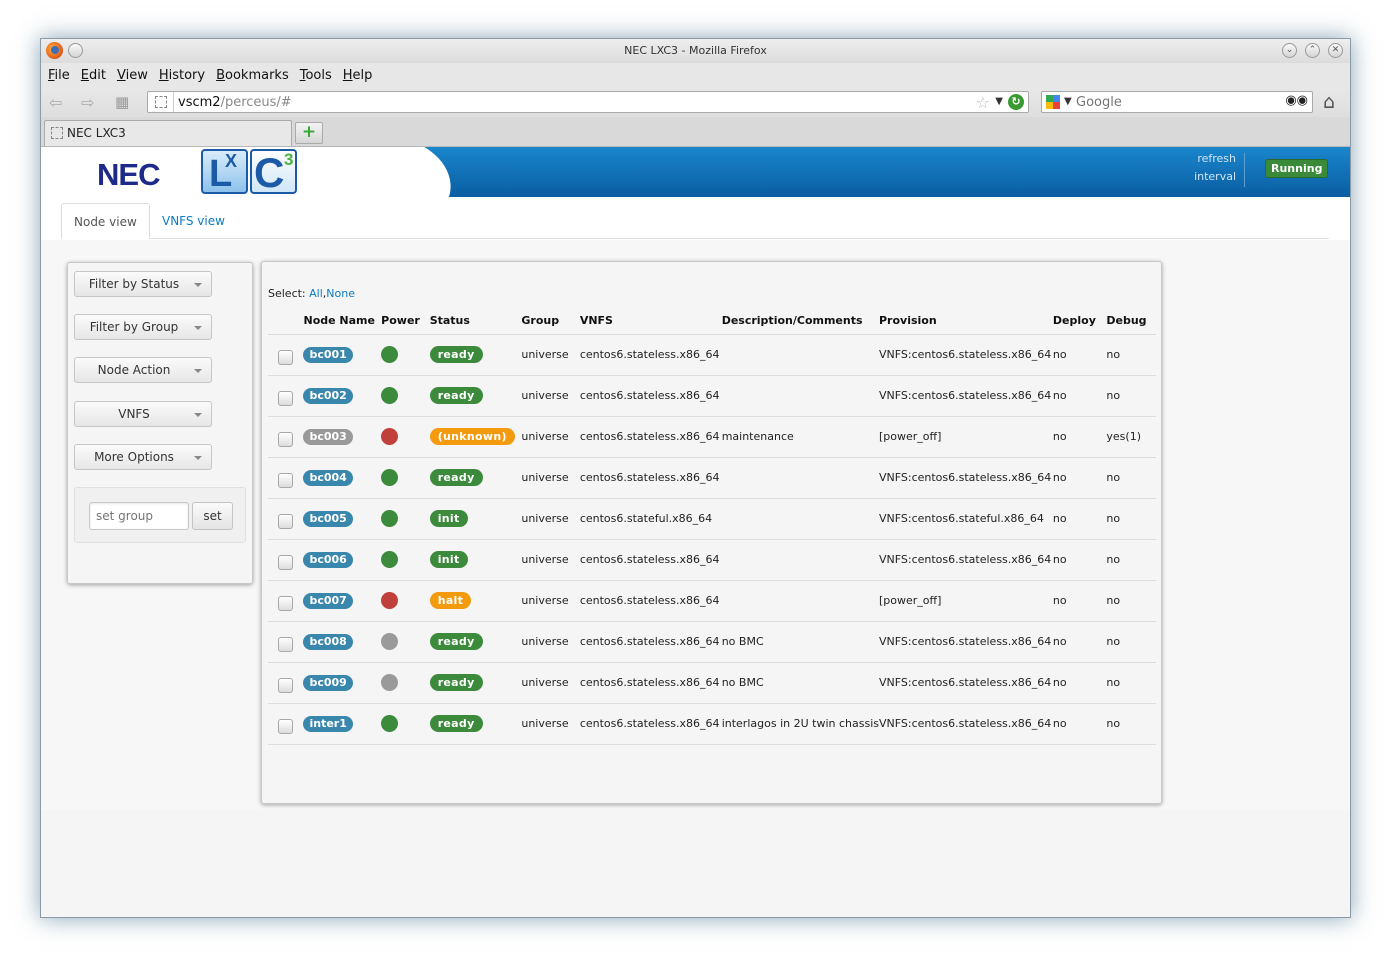 The width and height of the screenshot is (1391, 958). Describe the element at coordinates (105, 221) in the screenshot. I see `tab-node-view: Node view` at that location.